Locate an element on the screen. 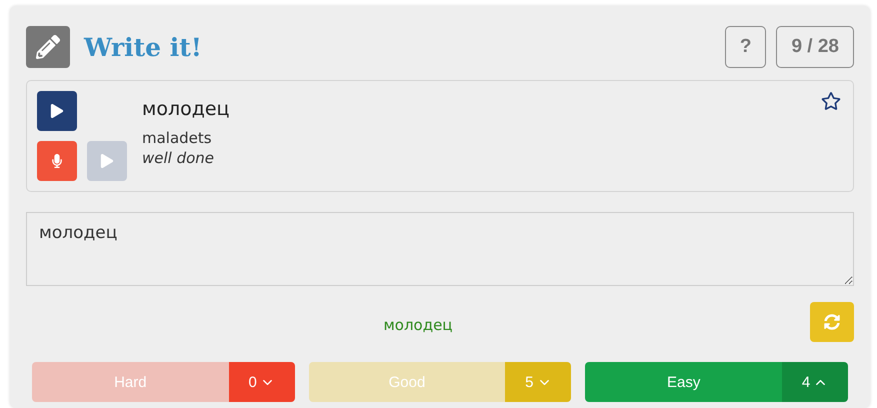 The height and width of the screenshot is (408, 877). star-icon is located at coordinates (831, 101).